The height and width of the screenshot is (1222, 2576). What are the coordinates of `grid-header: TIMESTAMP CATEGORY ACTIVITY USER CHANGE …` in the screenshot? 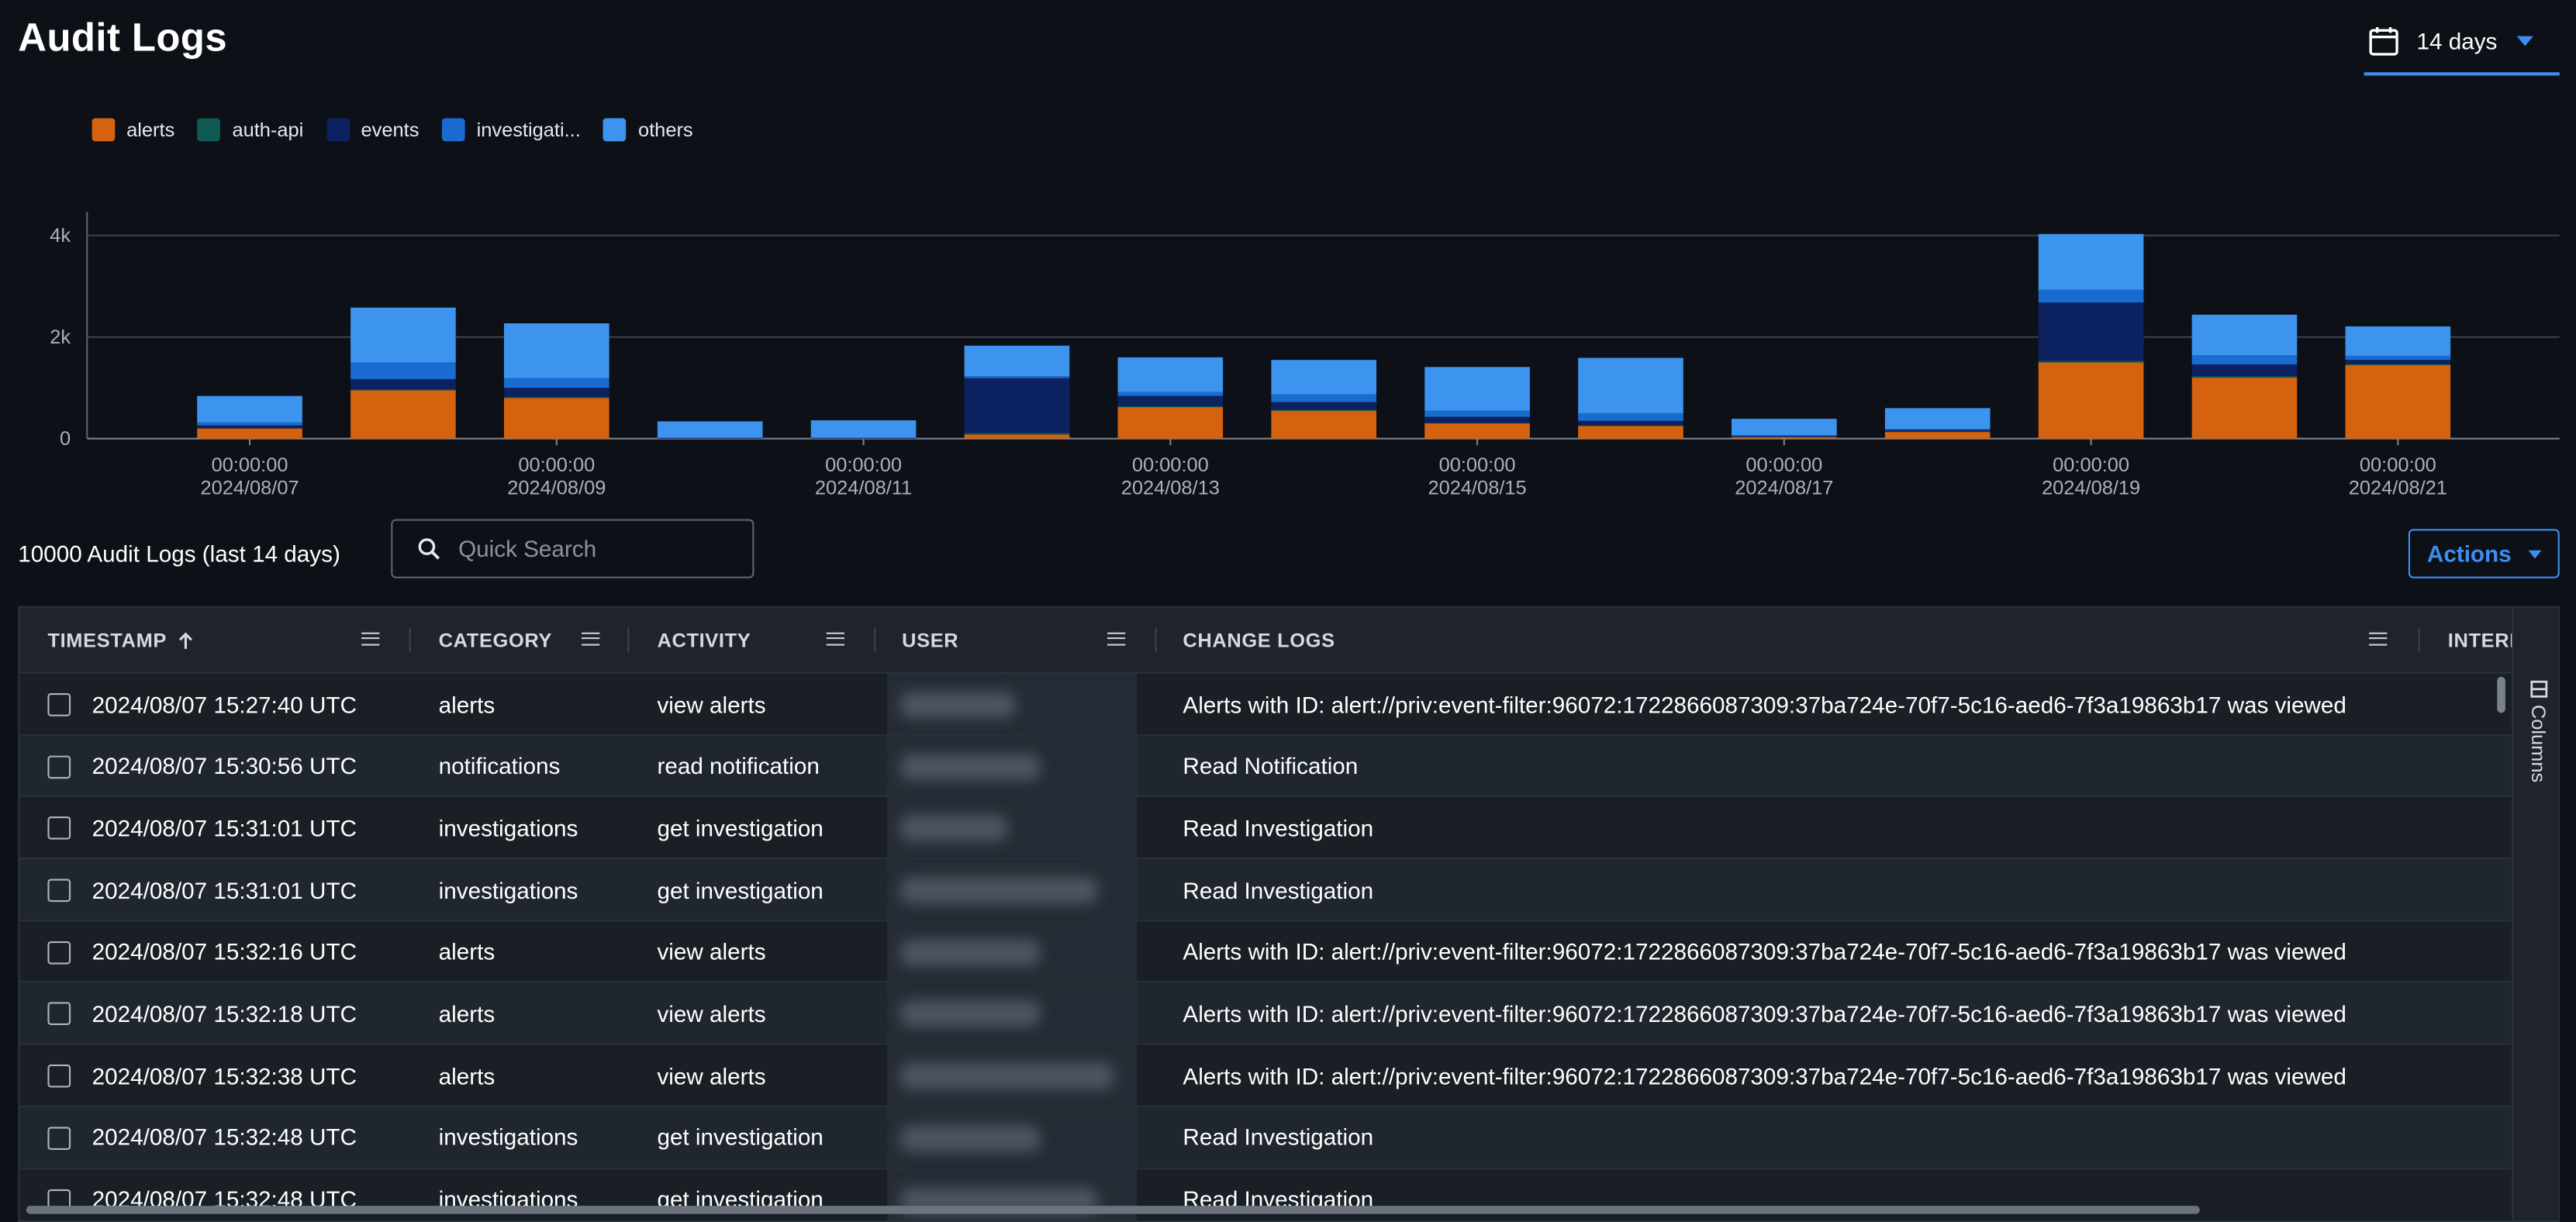 It's located at (1265, 640).